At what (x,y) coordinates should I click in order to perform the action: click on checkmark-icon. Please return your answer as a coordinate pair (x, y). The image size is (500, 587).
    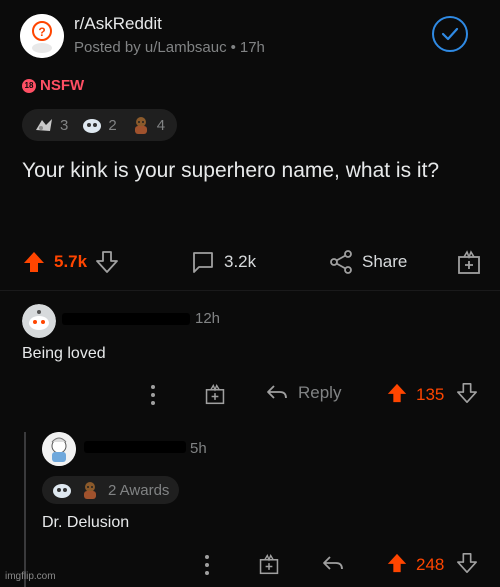
    Looking at the image, I should click on (450, 34).